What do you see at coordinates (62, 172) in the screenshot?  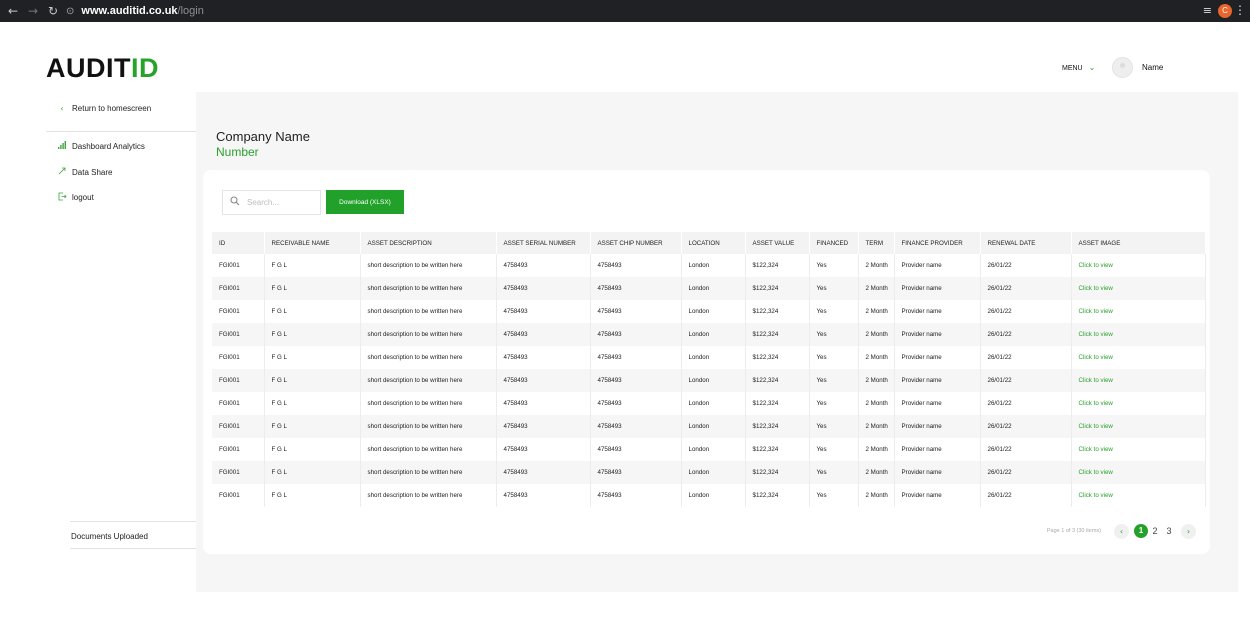 I see `share-icon` at bounding box center [62, 172].